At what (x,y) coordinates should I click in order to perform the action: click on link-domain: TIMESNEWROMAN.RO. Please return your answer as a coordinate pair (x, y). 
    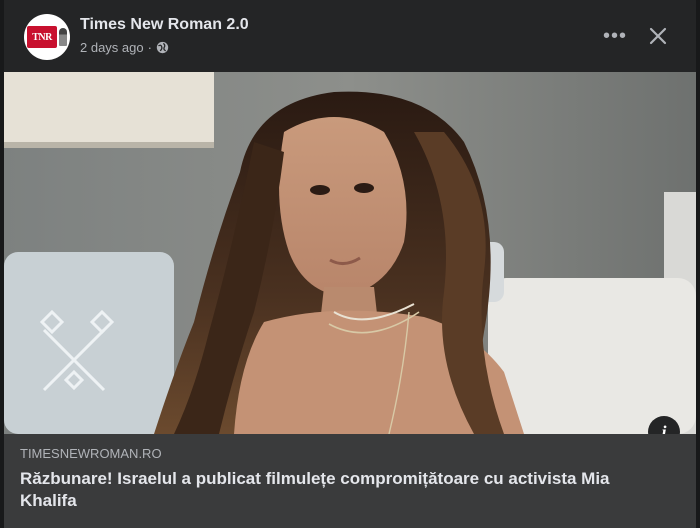
    Looking at the image, I should click on (91, 453).